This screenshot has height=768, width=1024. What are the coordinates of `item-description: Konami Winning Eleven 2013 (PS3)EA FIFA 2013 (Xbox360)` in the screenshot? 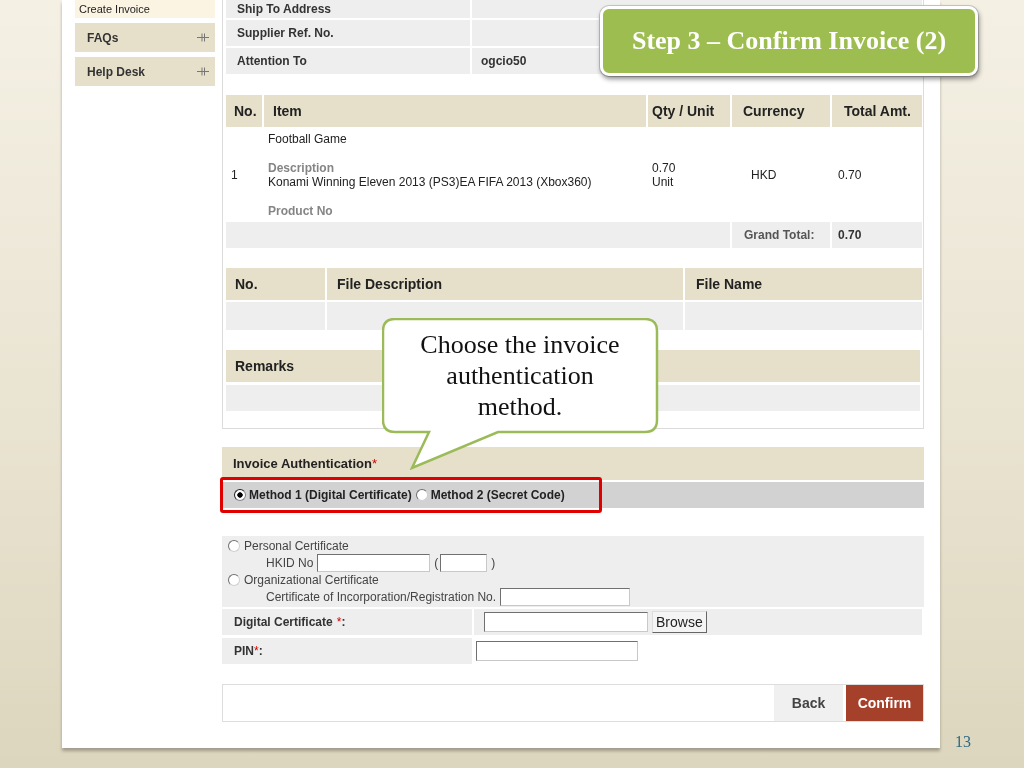 It's located at (430, 182).